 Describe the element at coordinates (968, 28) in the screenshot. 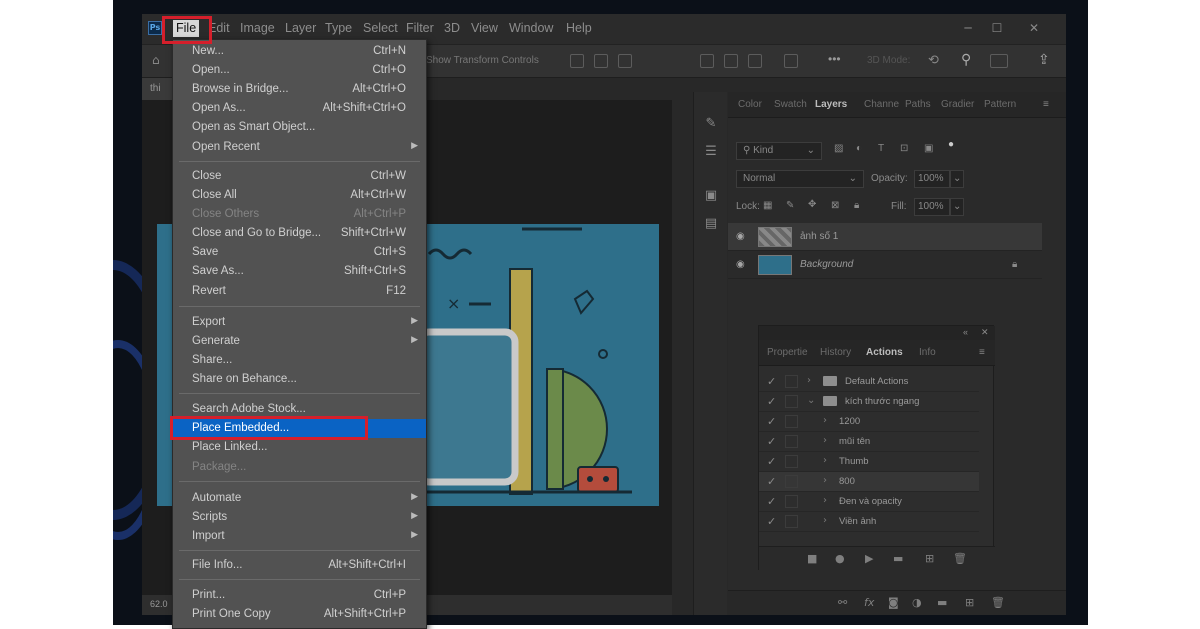

I see `minimize-button: ─` at that location.